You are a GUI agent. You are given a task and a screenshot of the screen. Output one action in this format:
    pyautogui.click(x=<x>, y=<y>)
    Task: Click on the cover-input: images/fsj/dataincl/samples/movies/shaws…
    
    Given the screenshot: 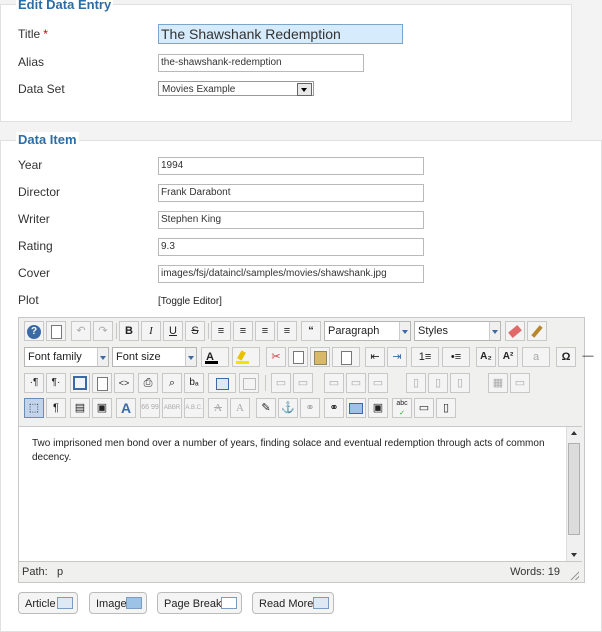 What is the action you would take?
    pyautogui.click(x=291, y=274)
    